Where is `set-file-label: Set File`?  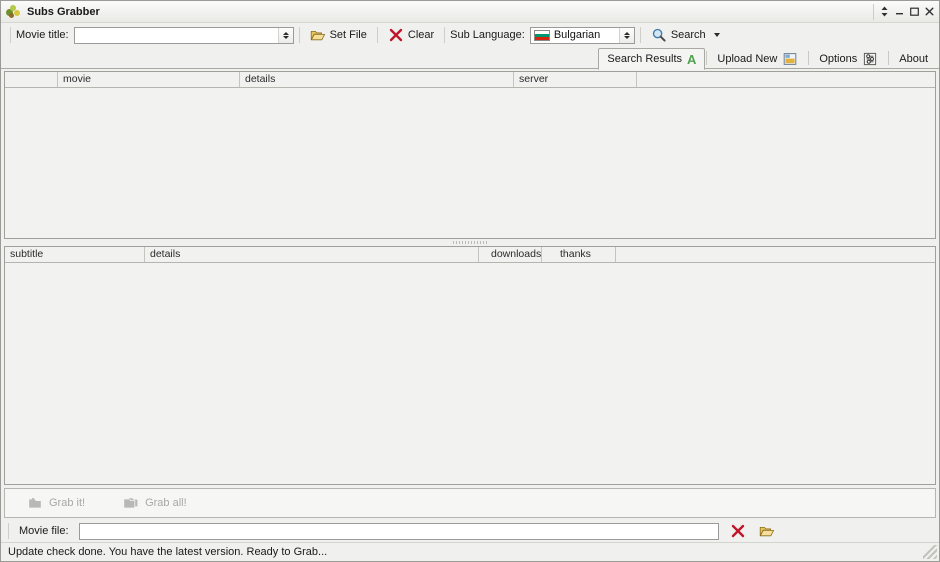
set-file-label: Set File is located at coordinates (348, 35).